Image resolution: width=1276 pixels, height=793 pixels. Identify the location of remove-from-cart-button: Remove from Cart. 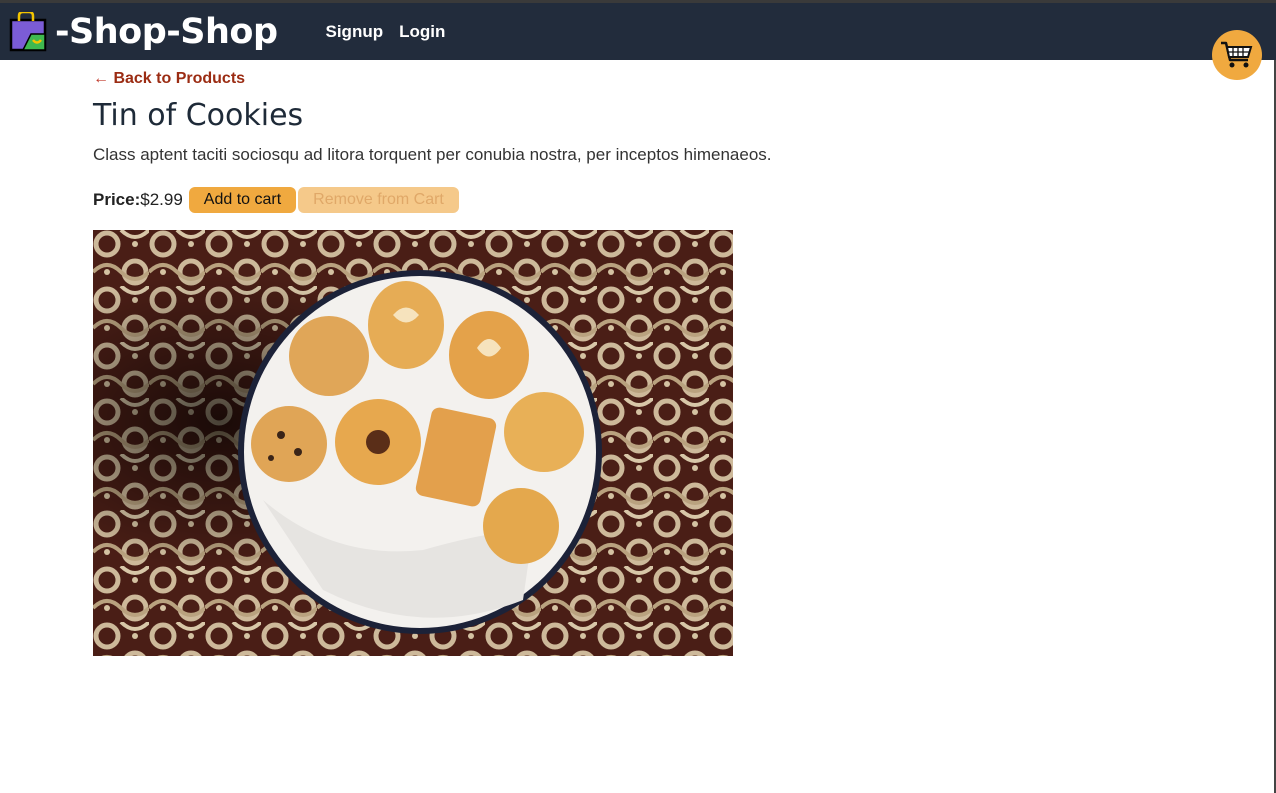
(378, 200).